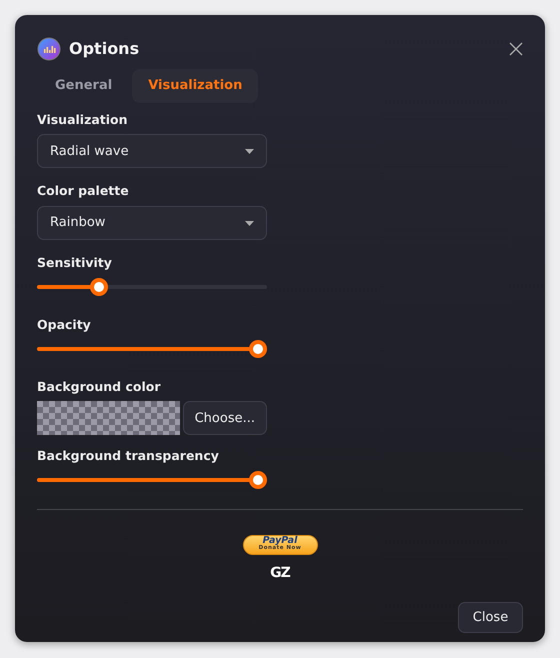 This screenshot has width=560, height=658. I want to click on field-label: Visualization, so click(83, 119).